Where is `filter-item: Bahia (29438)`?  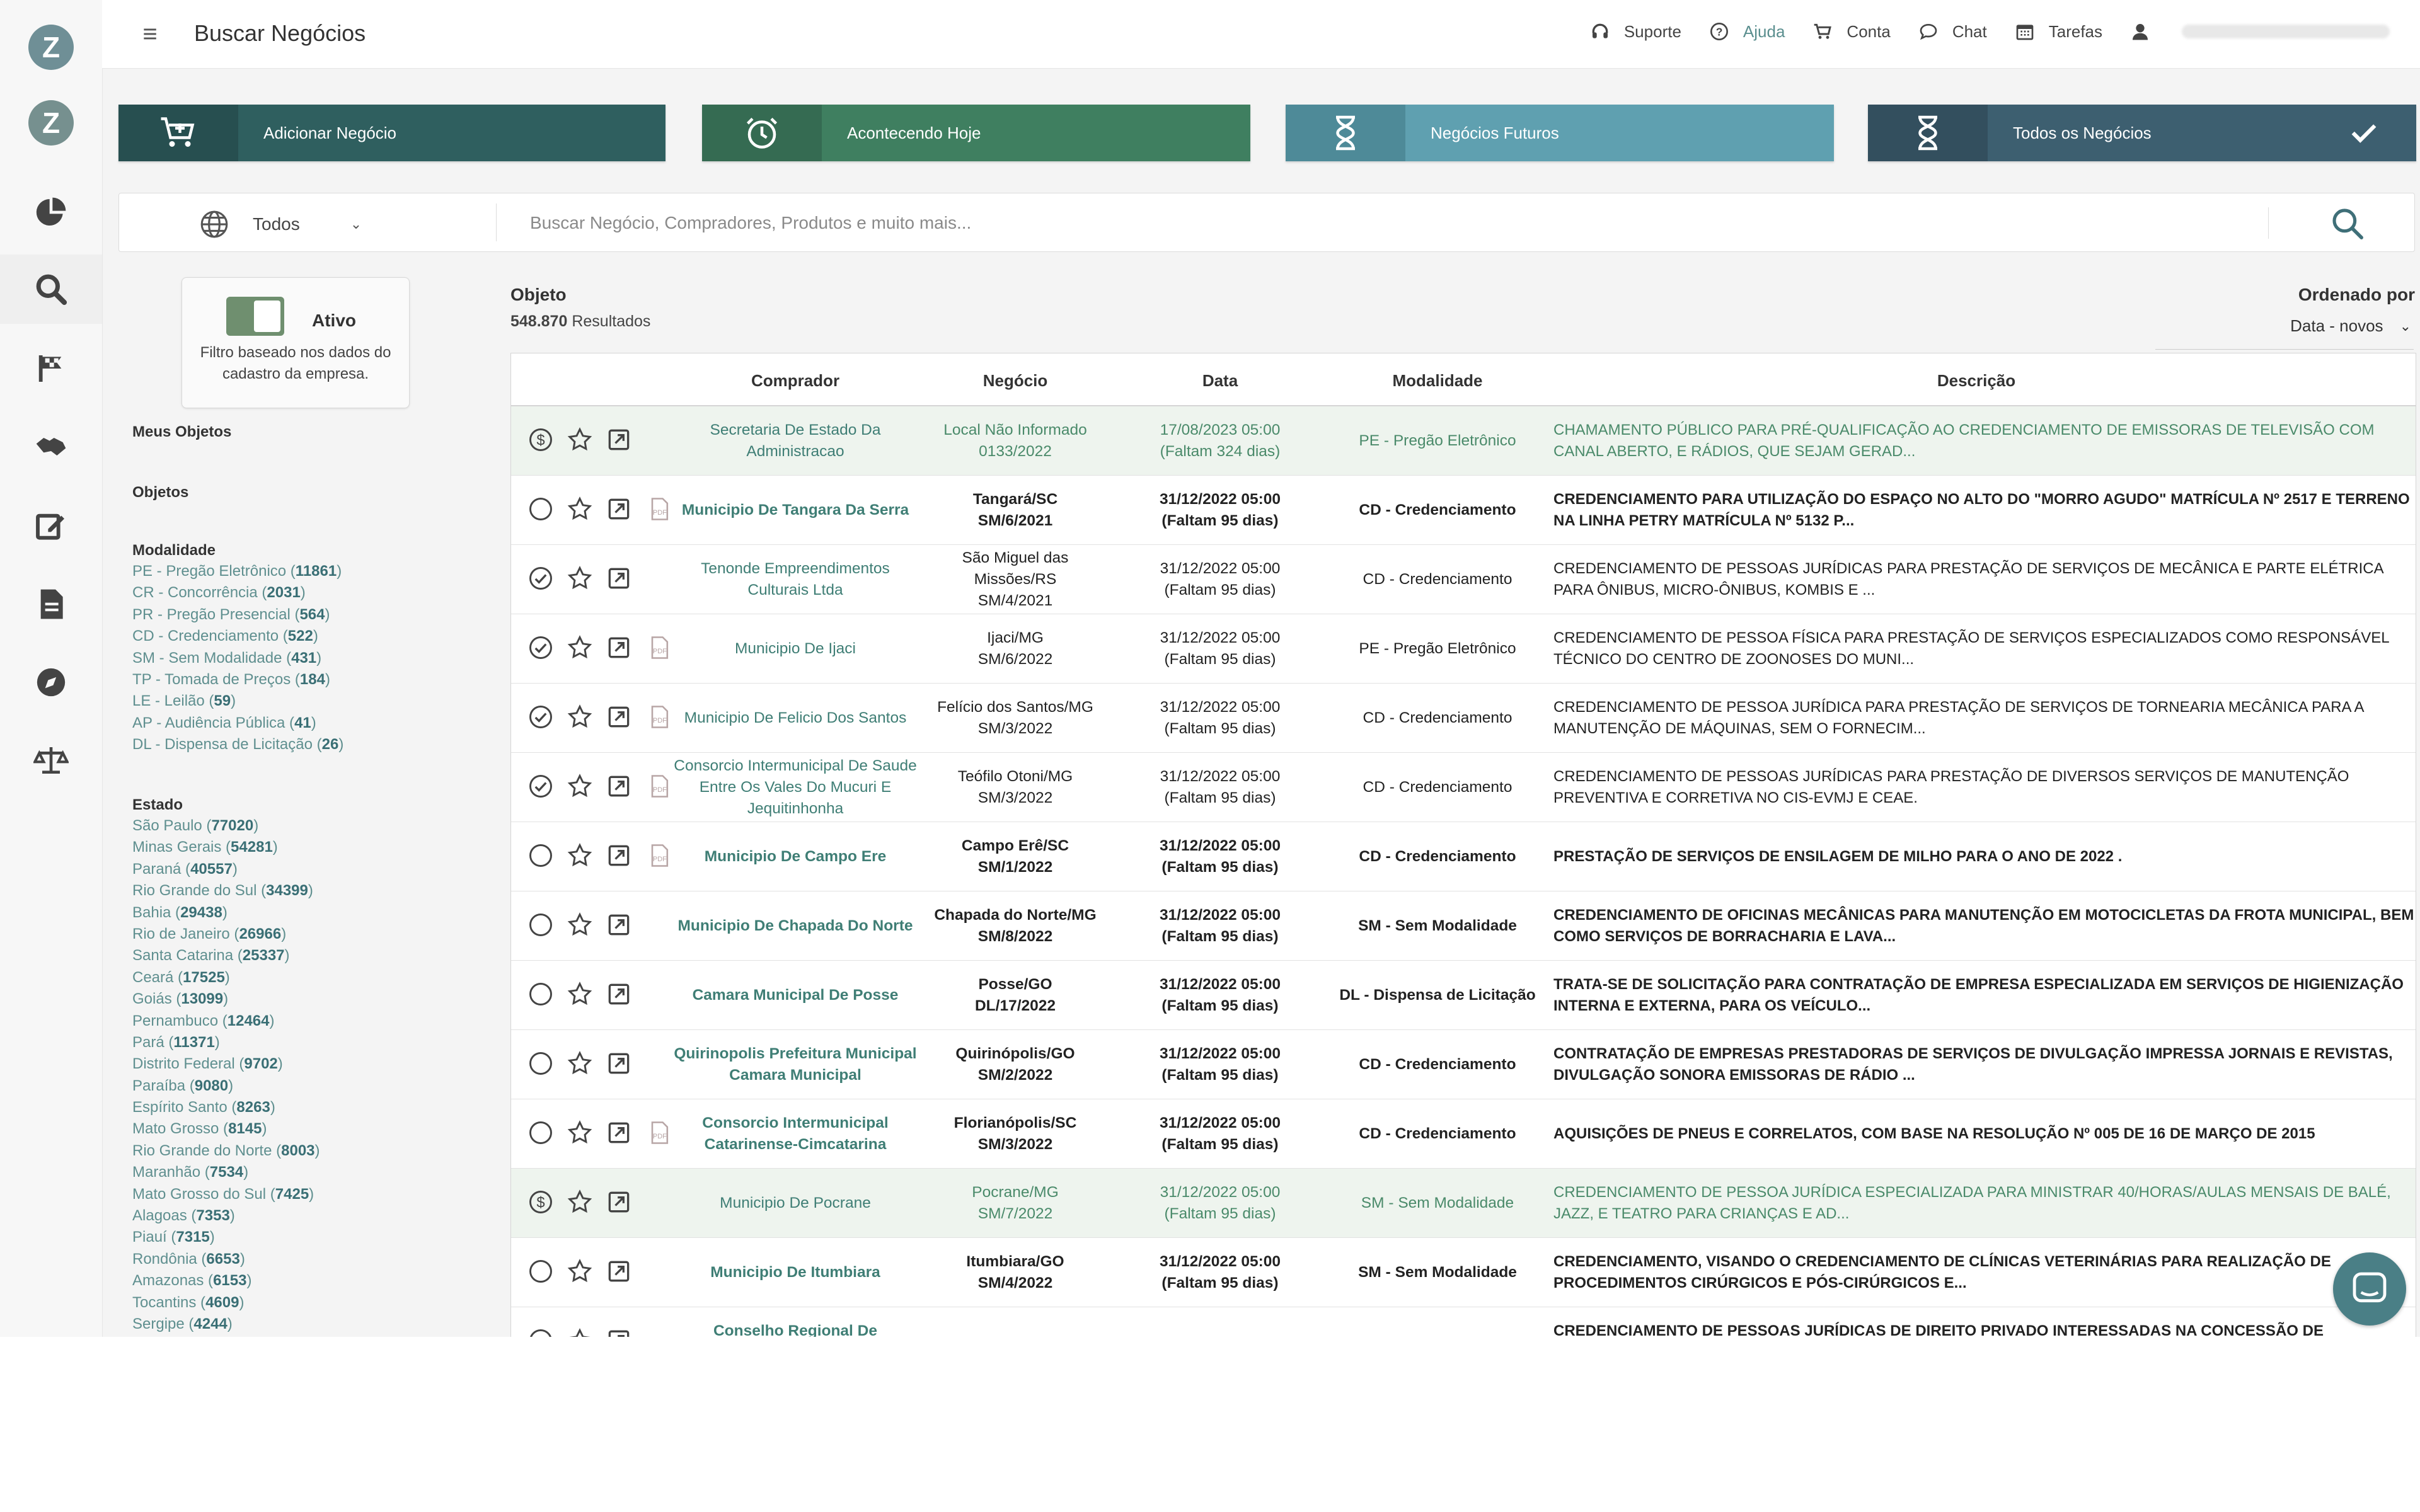
filter-item: Bahia (29438) is located at coordinates (226, 913).